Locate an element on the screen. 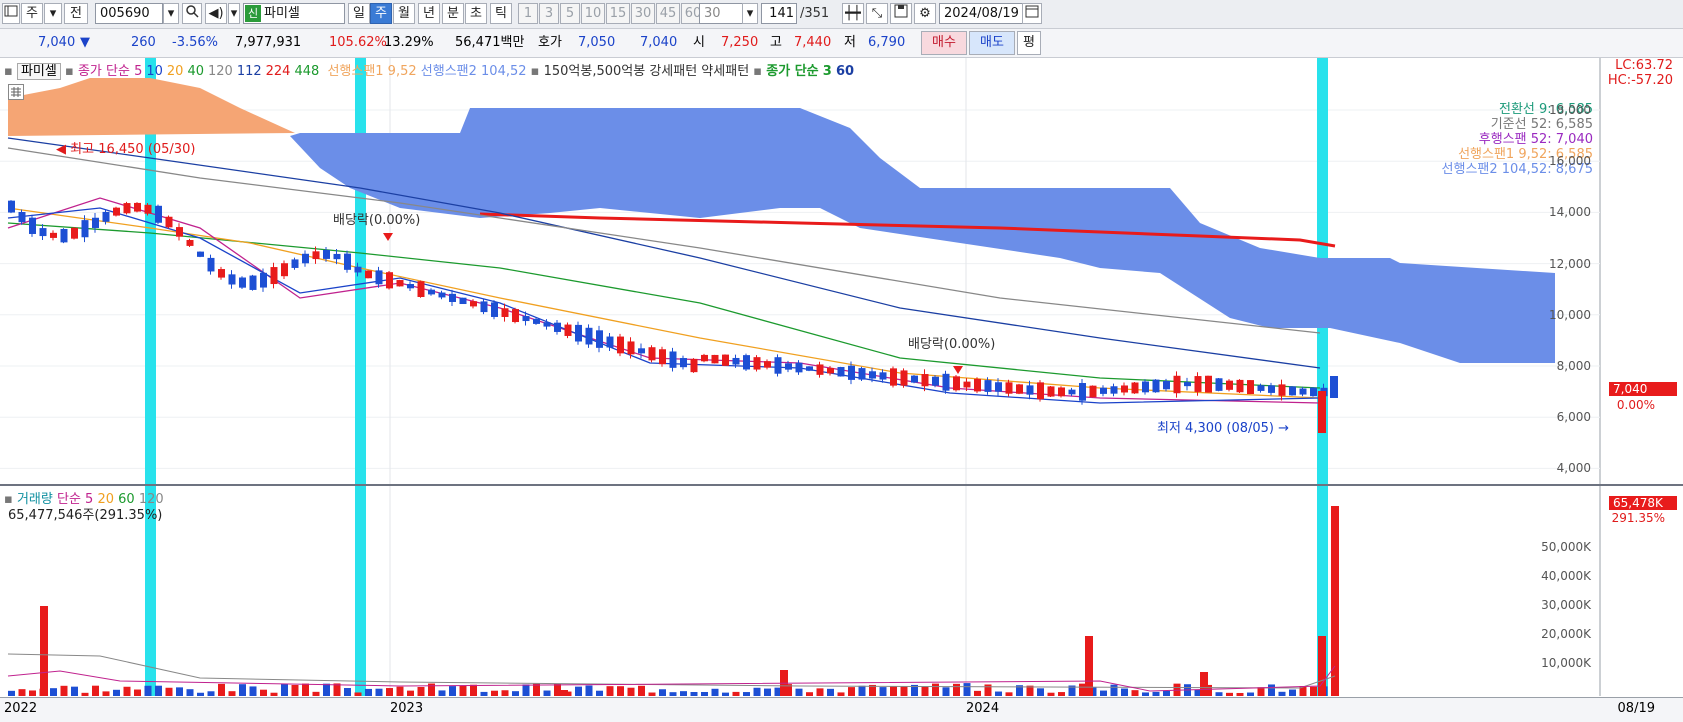 The image size is (1683, 722). grid-toggle-icon is located at coordinates (16, 92).